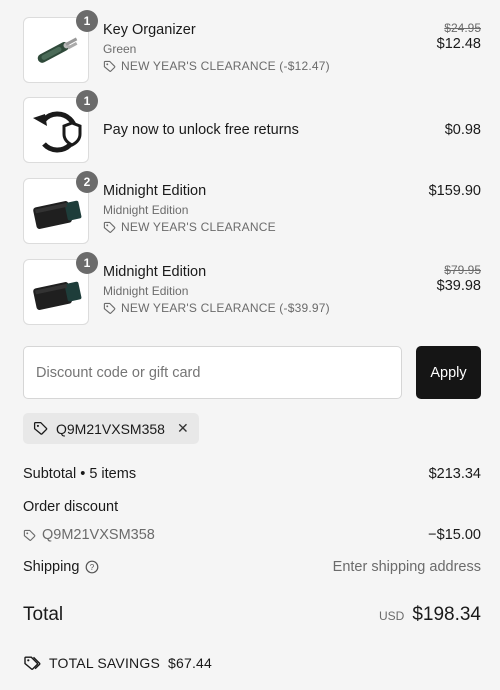 The width and height of the screenshot is (500, 690). Describe the element at coordinates (225, 308) in the screenshot. I see `promo-text: NEW YEAR'S CLEARANCE (-$39.97)` at that location.